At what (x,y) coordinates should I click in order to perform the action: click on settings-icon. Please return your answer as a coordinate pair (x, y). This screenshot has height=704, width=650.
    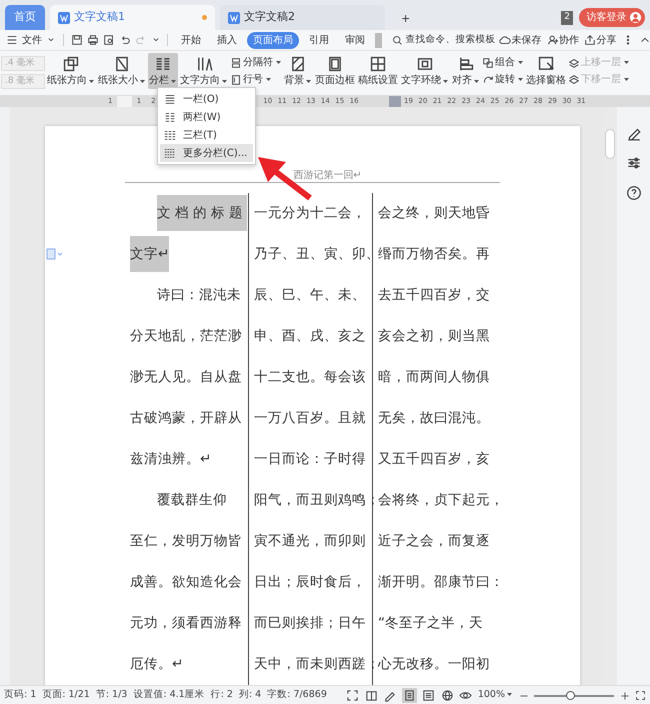
    Looking at the image, I should click on (634, 163).